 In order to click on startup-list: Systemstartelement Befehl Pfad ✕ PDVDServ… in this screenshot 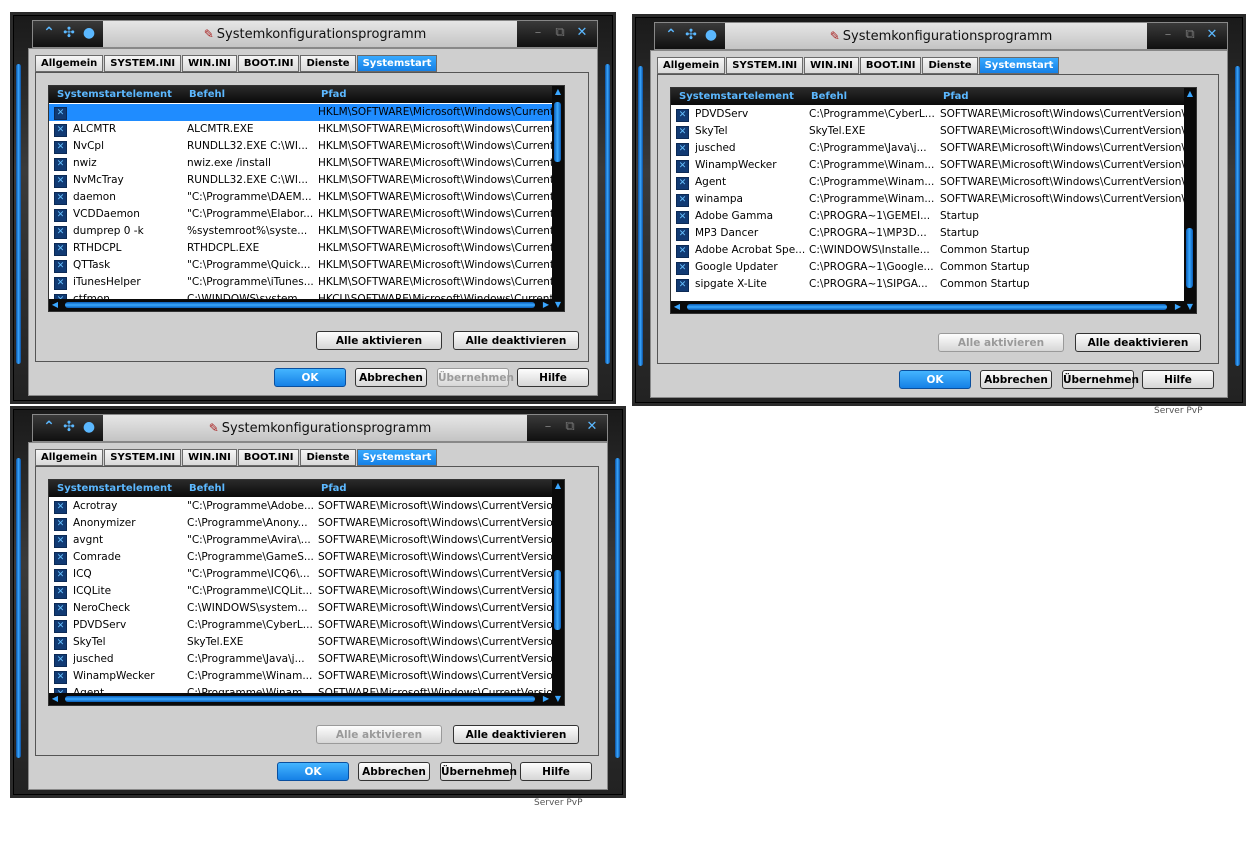, I will do `click(933, 200)`.